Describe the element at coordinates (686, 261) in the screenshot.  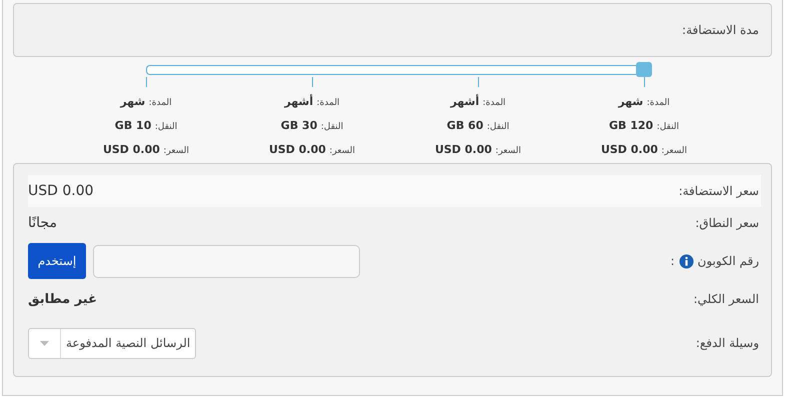
I see `info-icon` at that location.